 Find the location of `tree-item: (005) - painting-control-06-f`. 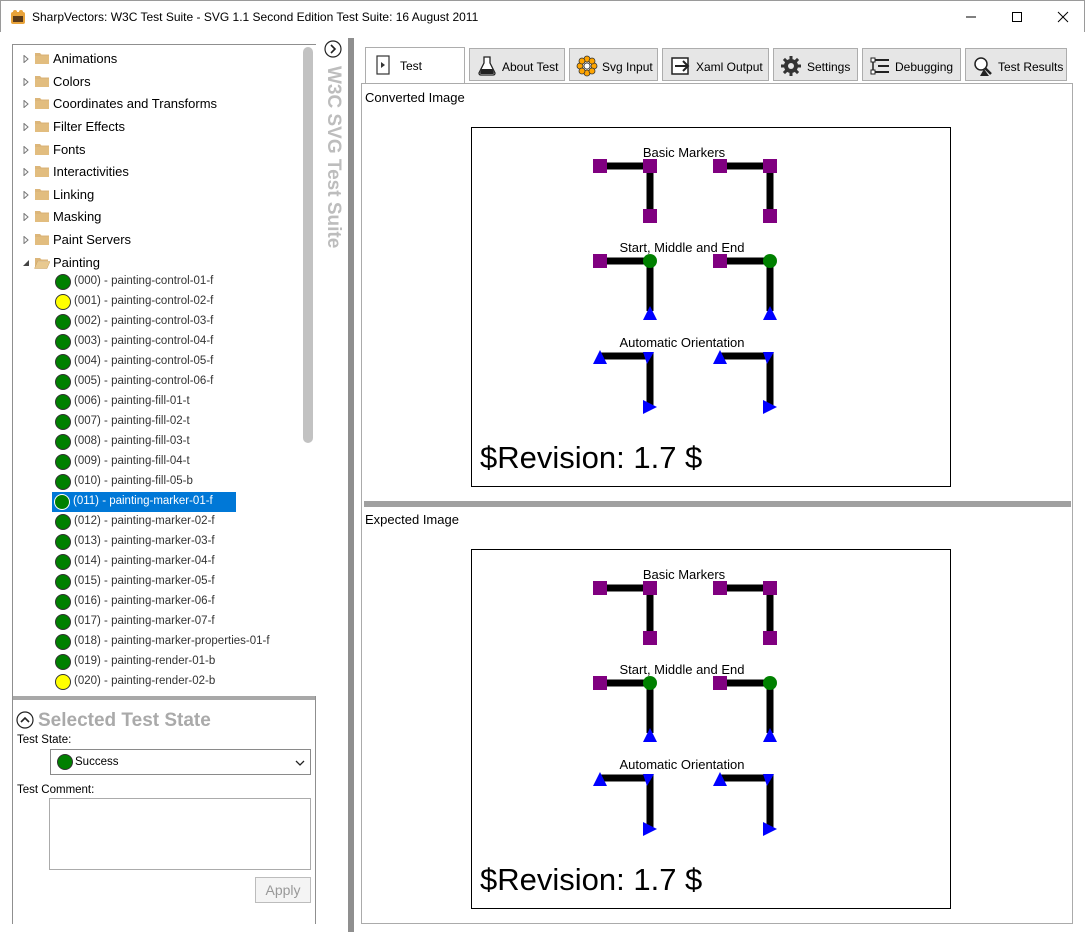

tree-item: (005) - painting-control-06-f is located at coordinates (168, 382).